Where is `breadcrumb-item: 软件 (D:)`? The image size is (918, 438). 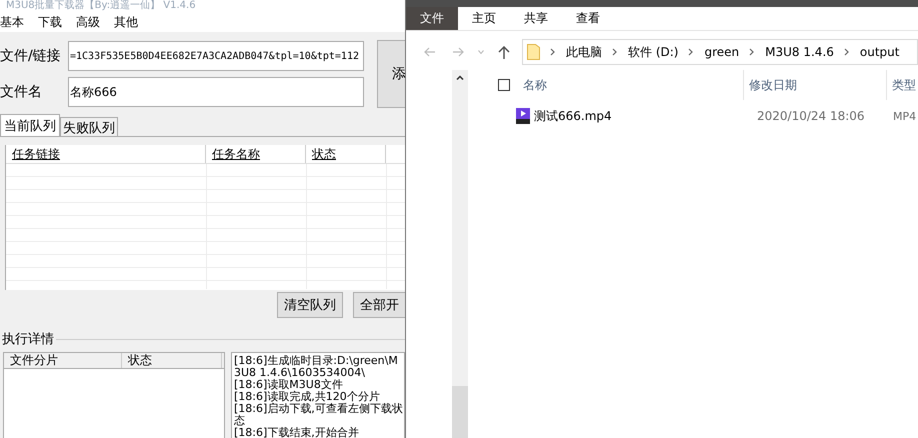
breadcrumb-item: 软件 (D:) is located at coordinates (653, 52).